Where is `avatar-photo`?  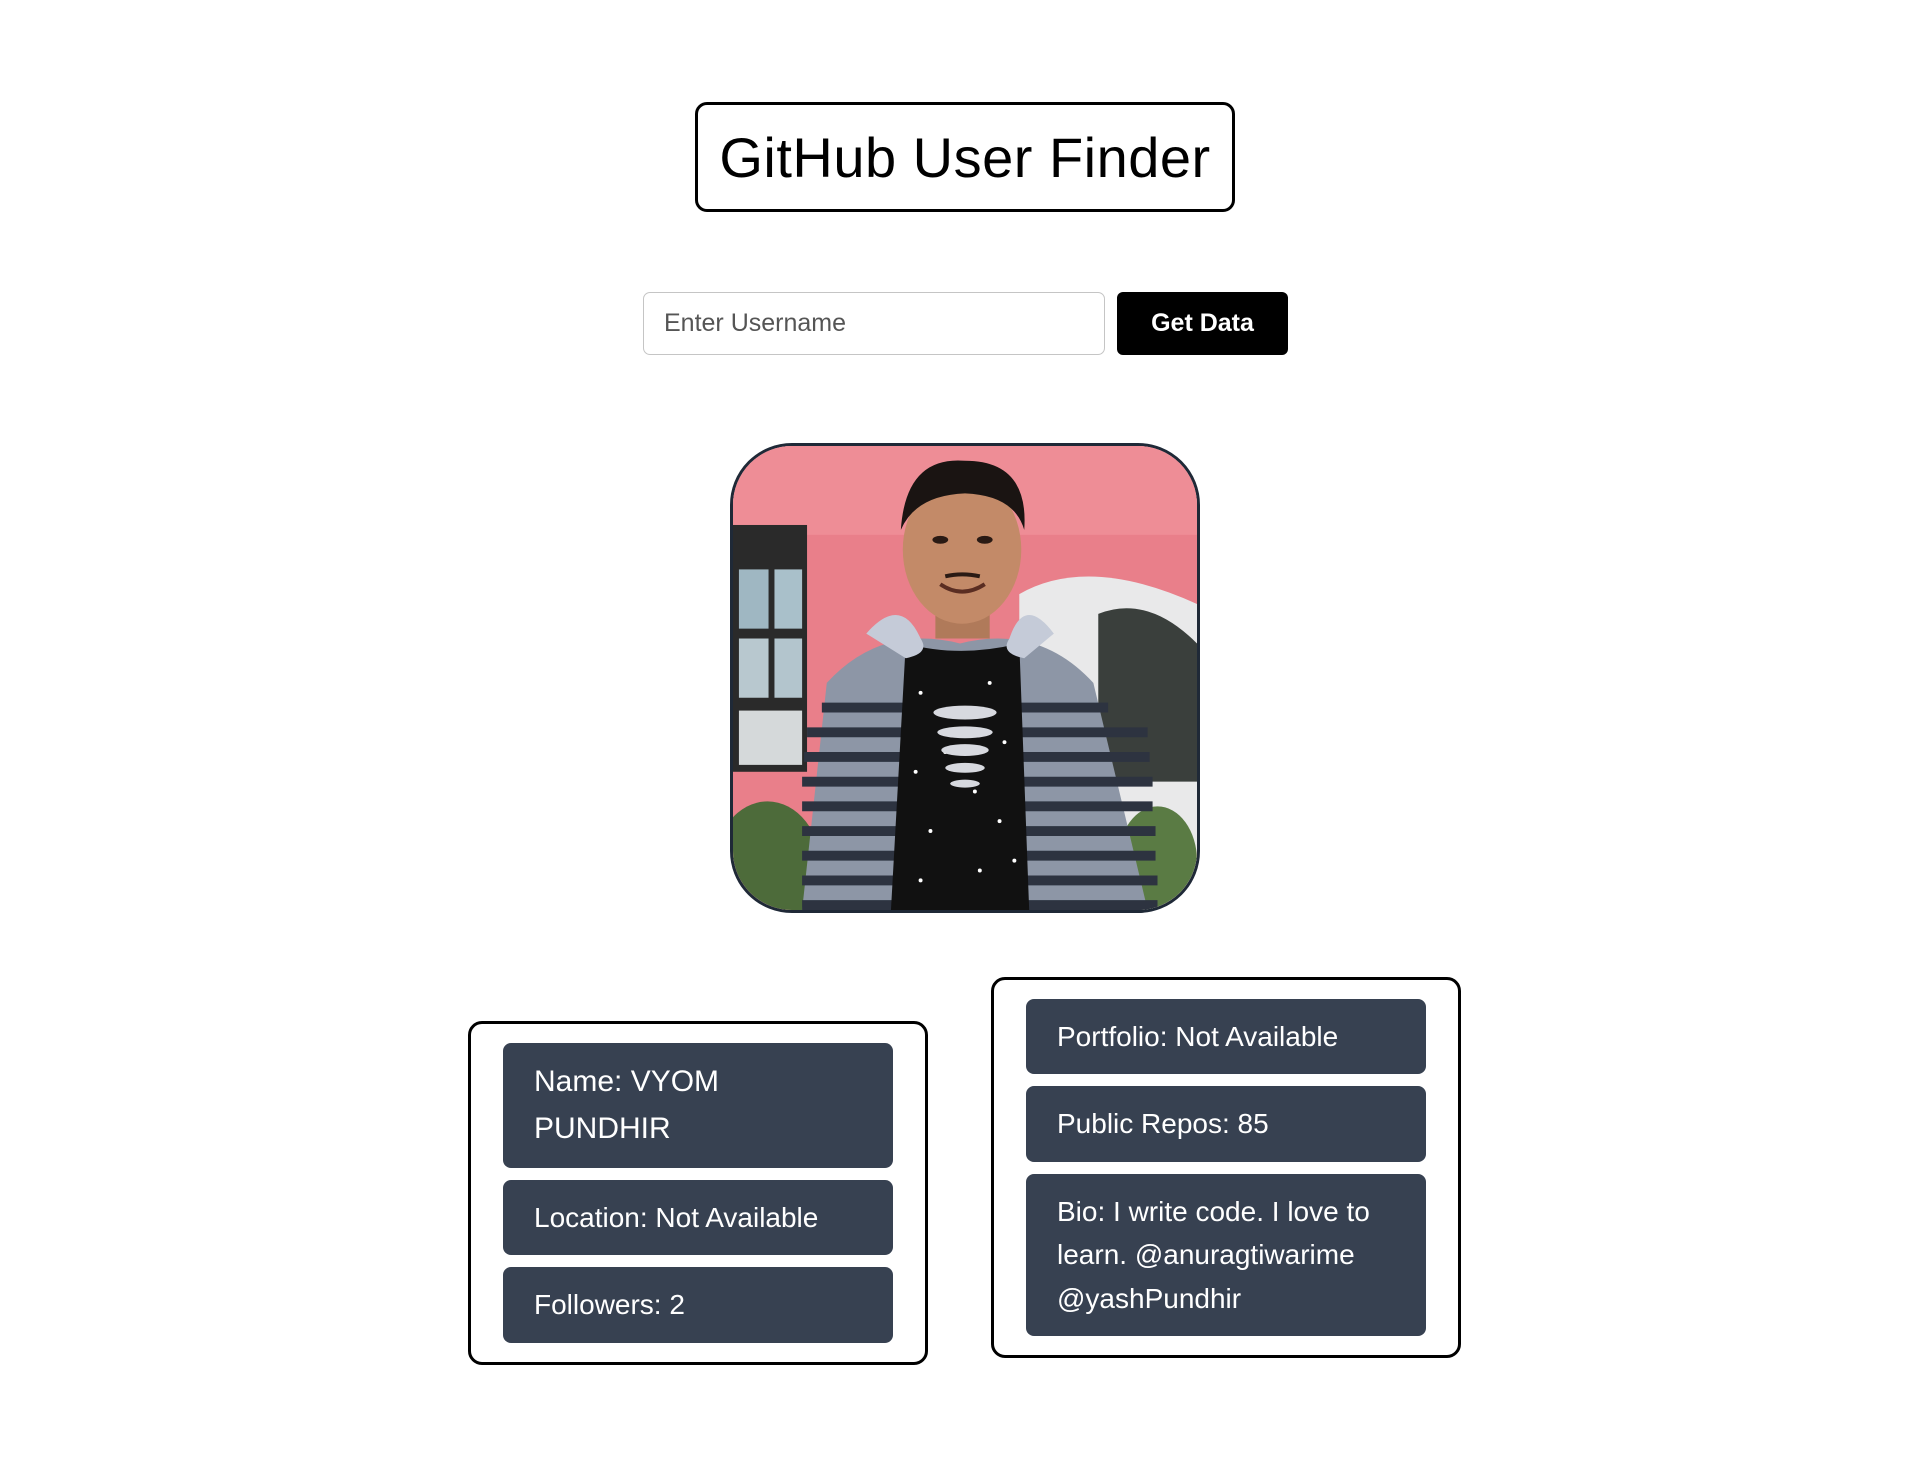 avatar-photo is located at coordinates (965, 678).